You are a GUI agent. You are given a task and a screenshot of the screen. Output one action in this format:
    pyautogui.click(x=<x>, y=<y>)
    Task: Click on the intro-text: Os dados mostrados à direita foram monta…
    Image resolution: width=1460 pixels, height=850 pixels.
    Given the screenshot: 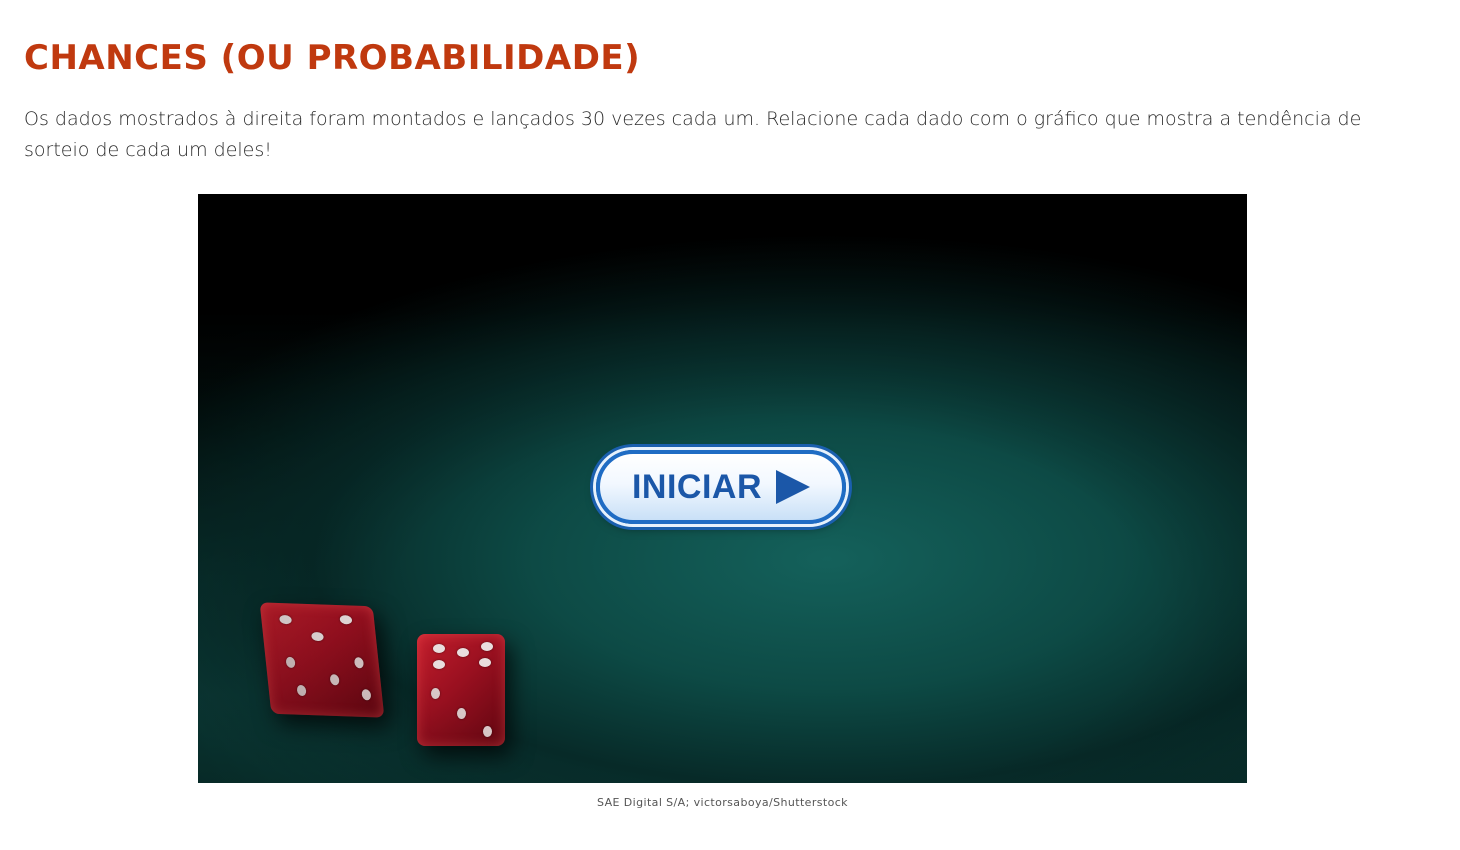 What is the action you would take?
    pyautogui.click(x=693, y=134)
    